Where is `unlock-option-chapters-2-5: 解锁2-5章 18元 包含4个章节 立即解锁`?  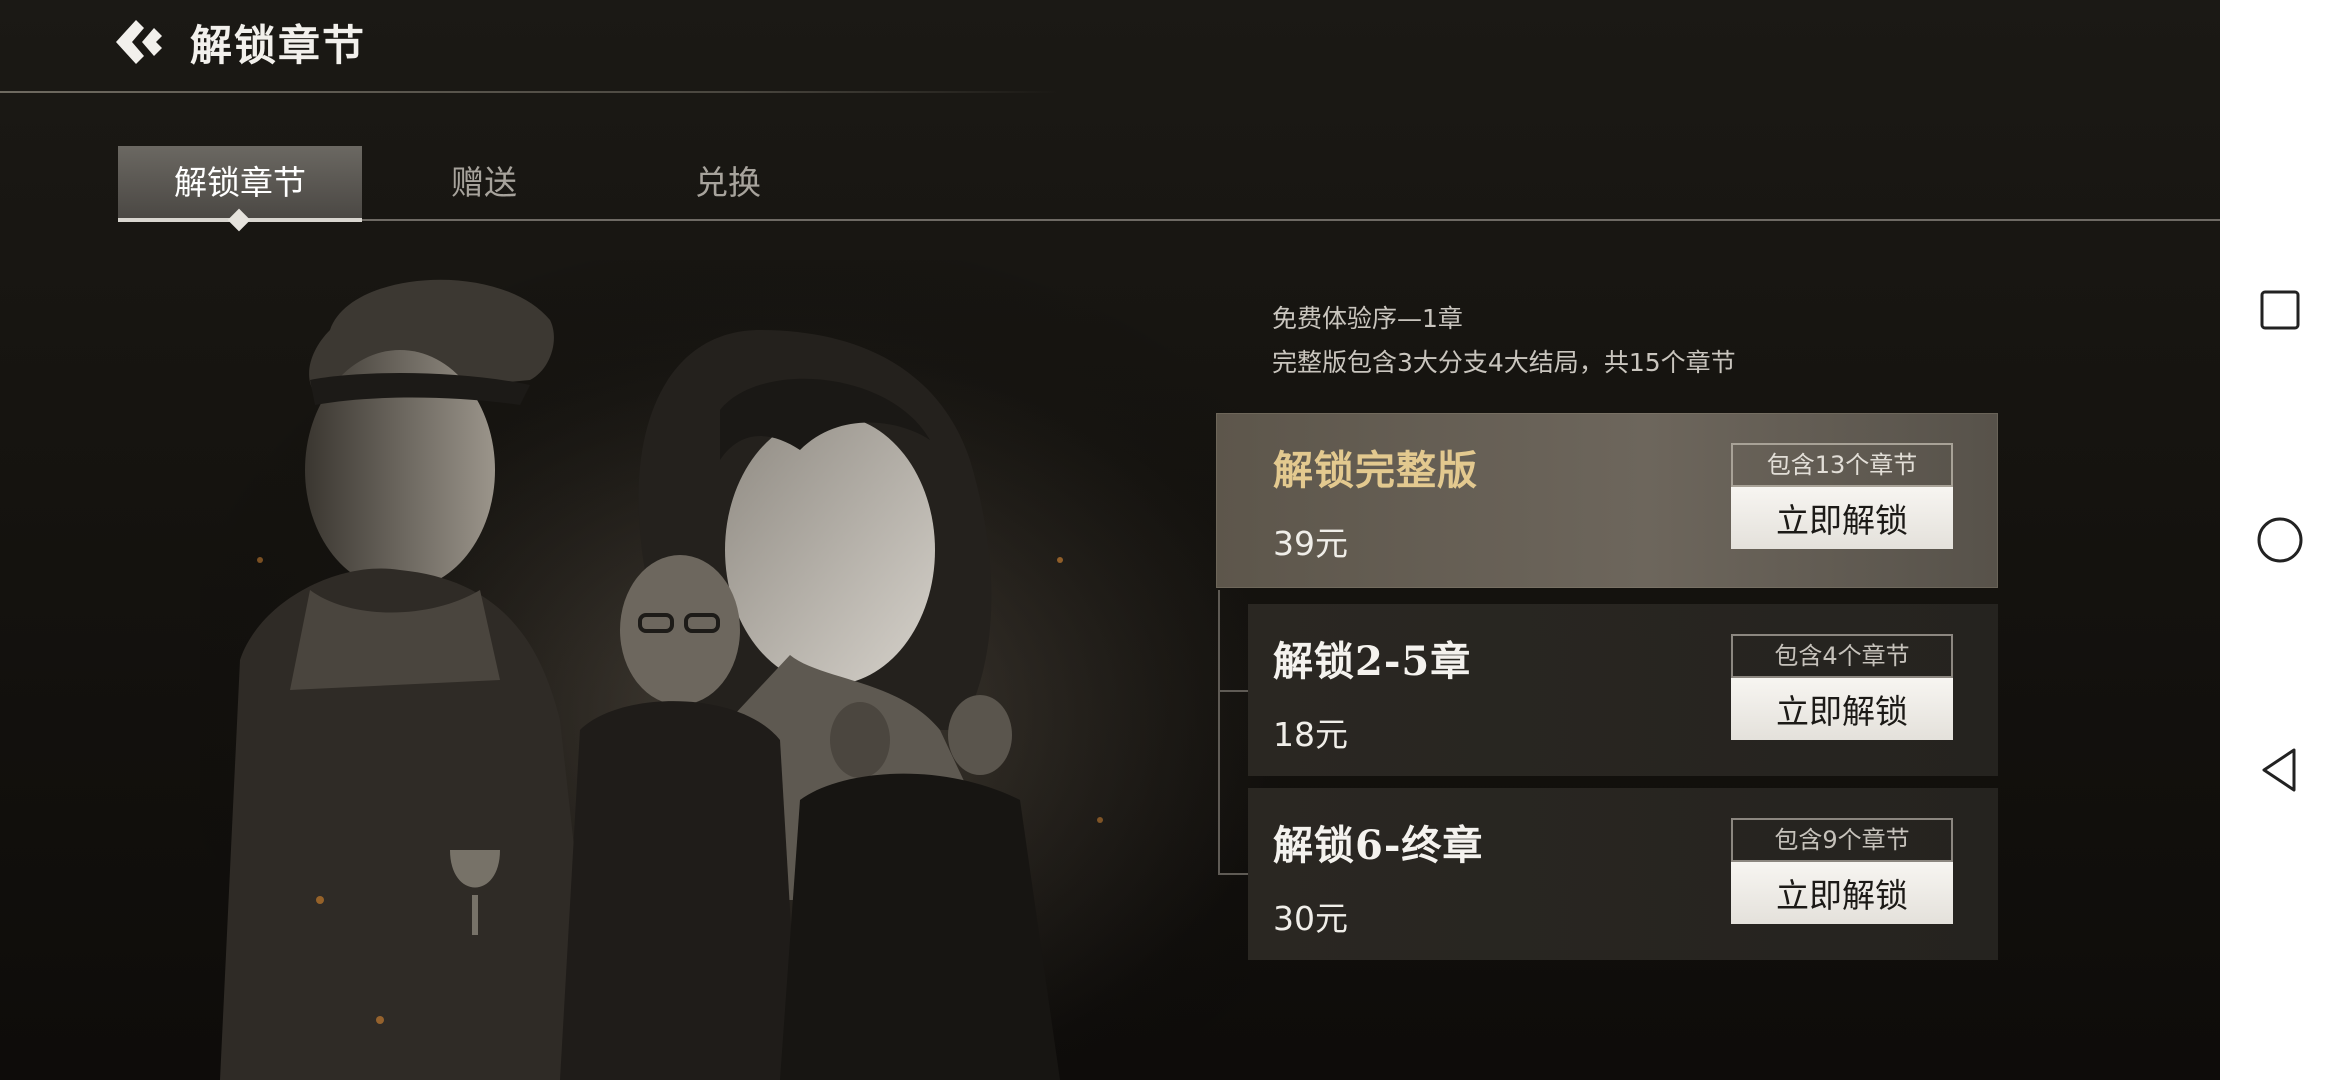
unlock-option-chapters-2-5: 解锁2-5章 18元 包含4个章节 立即解锁 is located at coordinates (1623, 690).